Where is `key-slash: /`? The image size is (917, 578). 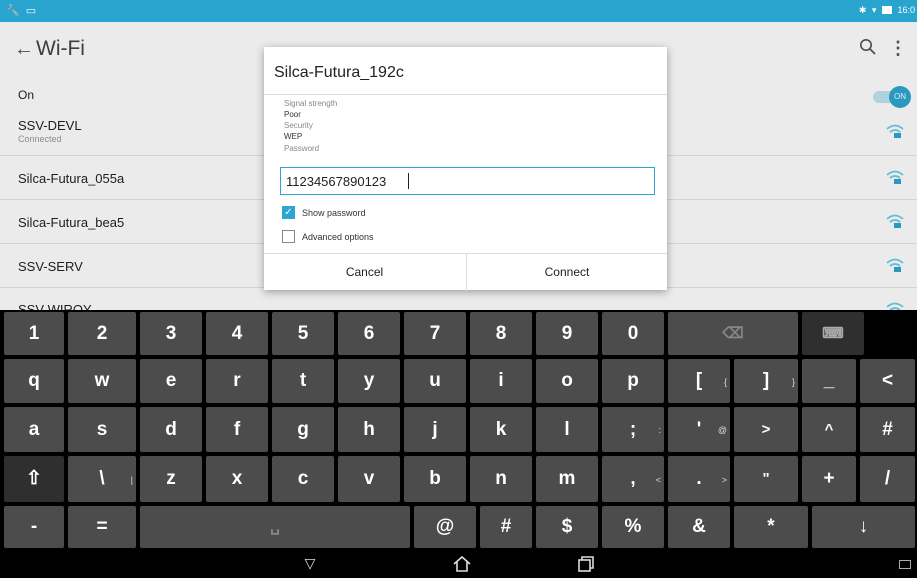 key-slash: / is located at coordinates (887, 479).